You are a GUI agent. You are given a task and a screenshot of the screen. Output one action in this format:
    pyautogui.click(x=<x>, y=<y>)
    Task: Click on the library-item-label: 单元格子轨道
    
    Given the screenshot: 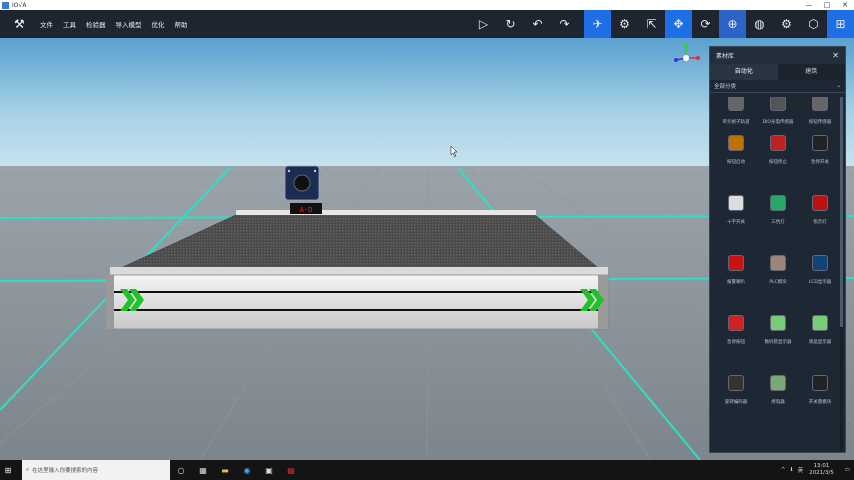 What is the action you would take?
    pyautogui.click(x=736, y=122)
    